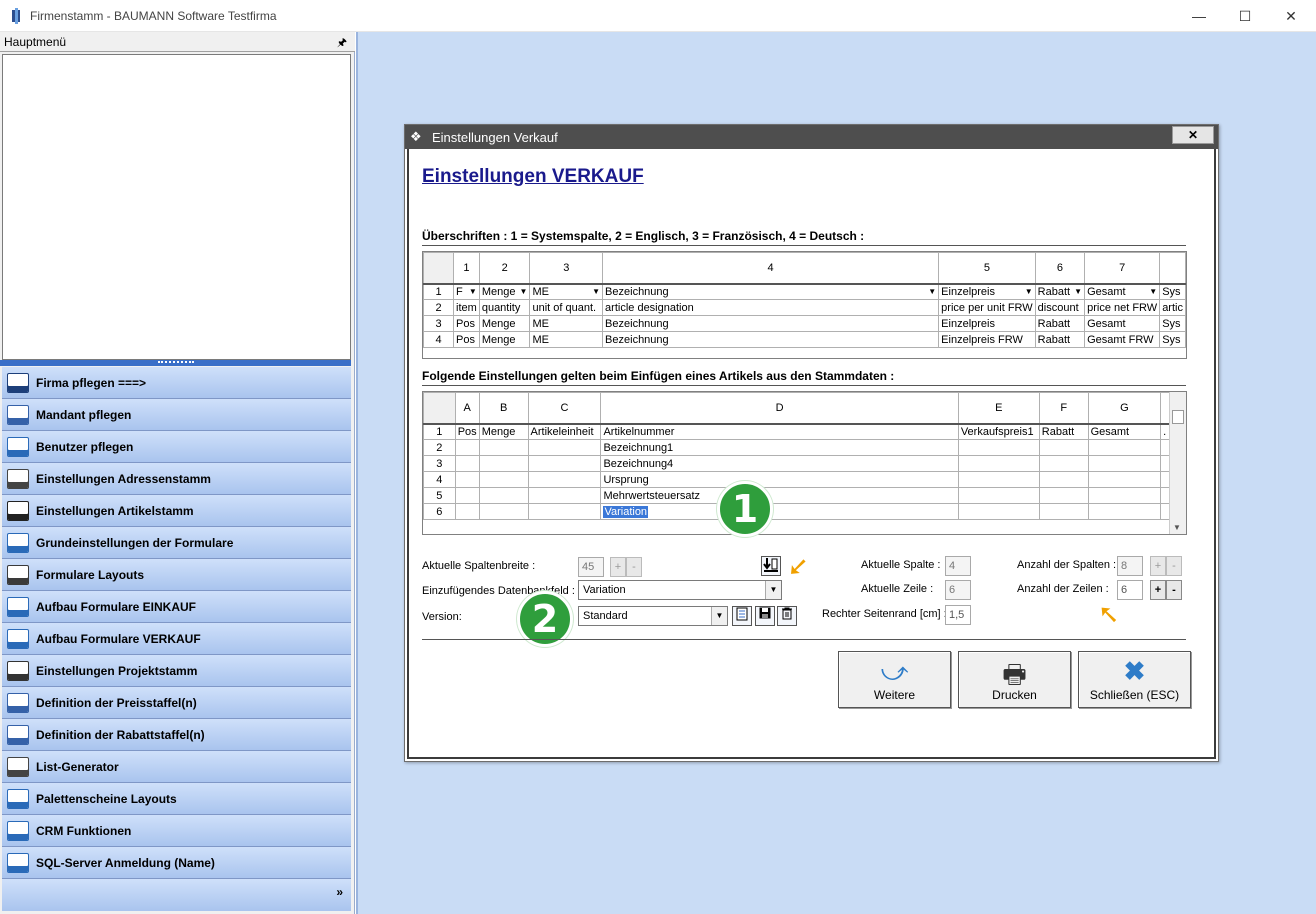 The width and height of the screenshot is (1316, 914). I want to click on column-width-minus-button: -, so click(634, 567).